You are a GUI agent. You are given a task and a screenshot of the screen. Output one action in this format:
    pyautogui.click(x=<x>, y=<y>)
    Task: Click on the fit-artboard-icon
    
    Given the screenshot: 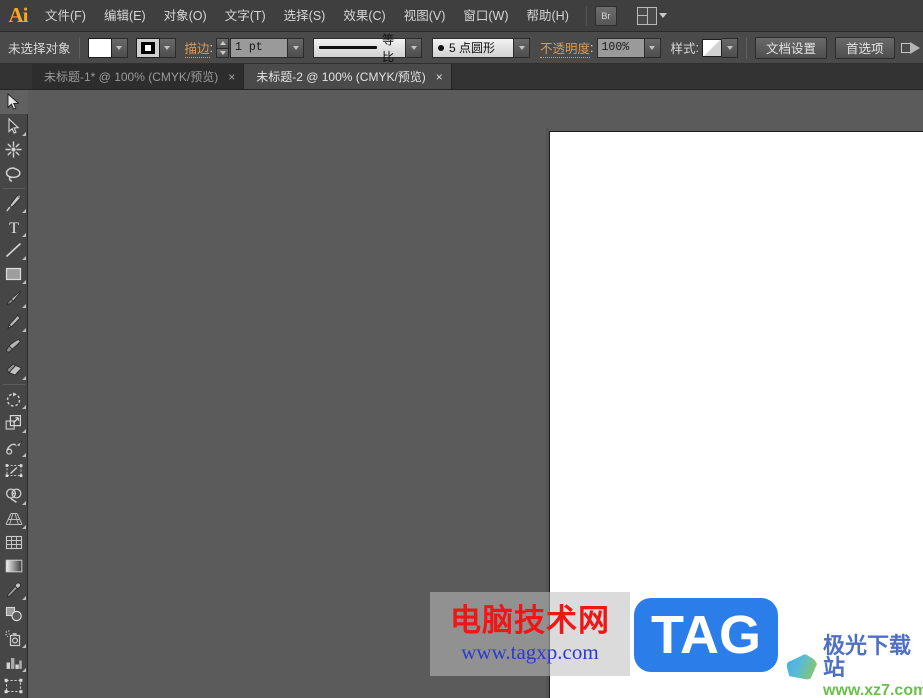 What is the action you would take?
    pyautogui.click(x=910, y=48)
    